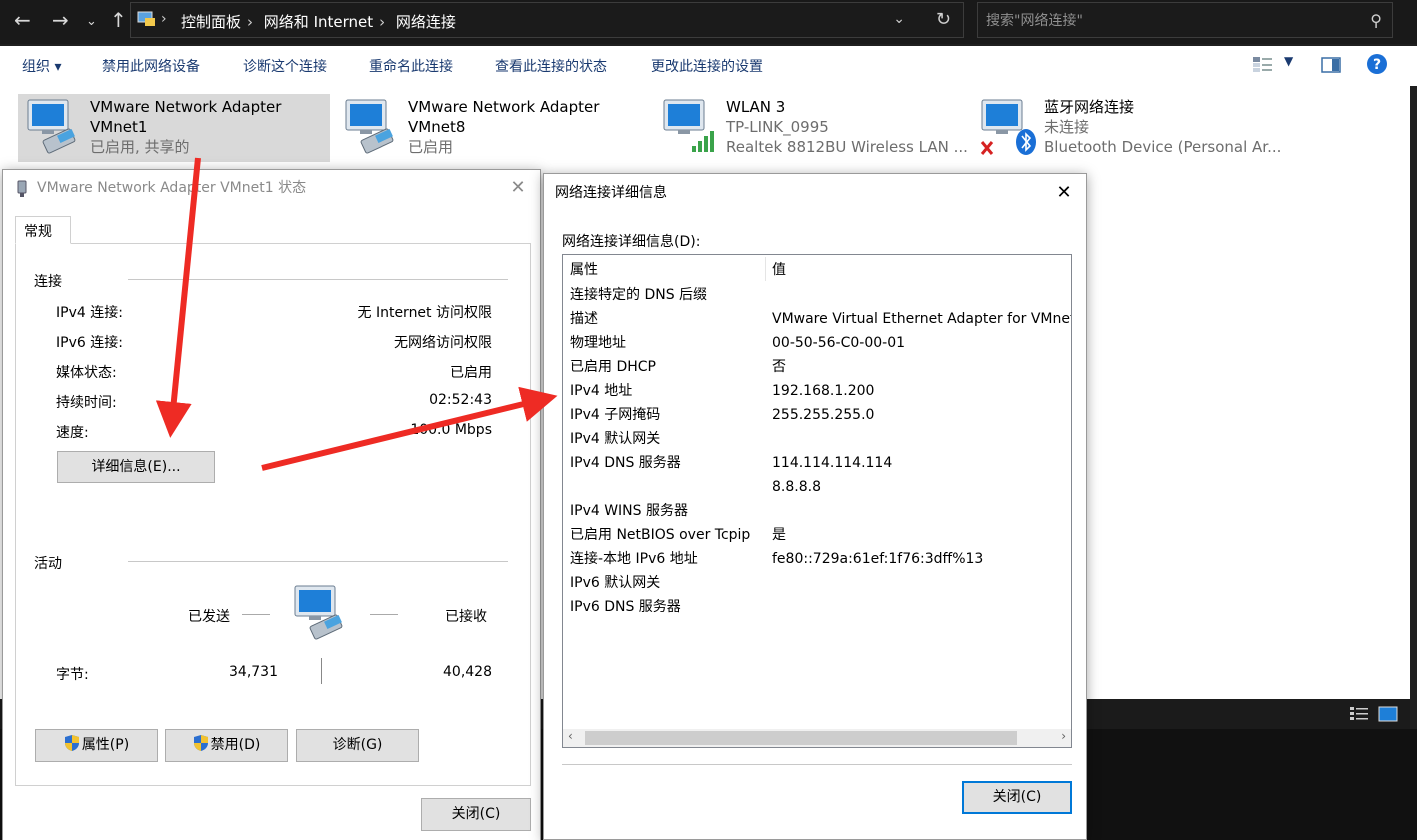 The height and width of the screenshot is (840, 1417). I want to click on adapter-vmnet1: VMware Network Adapter VMnet1 已启用, 共享的, so click(174, 128).